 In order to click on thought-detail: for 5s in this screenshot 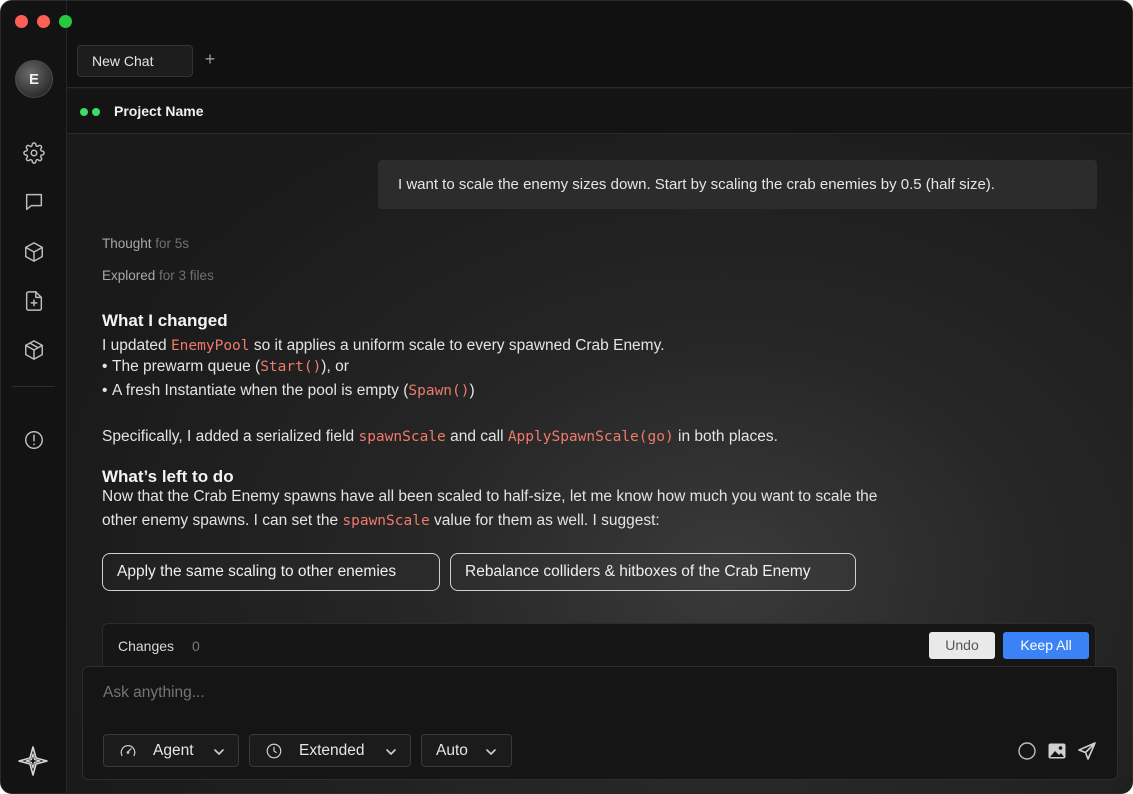, I will do `click(172, 243)`.